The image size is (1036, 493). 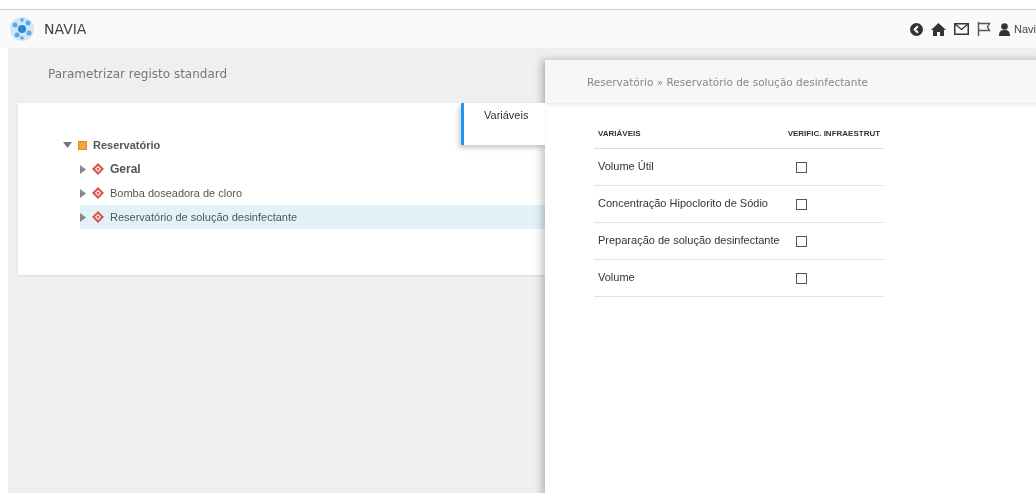 I want to click on table-cell: Volume Útil, so click(x=689, y=166).